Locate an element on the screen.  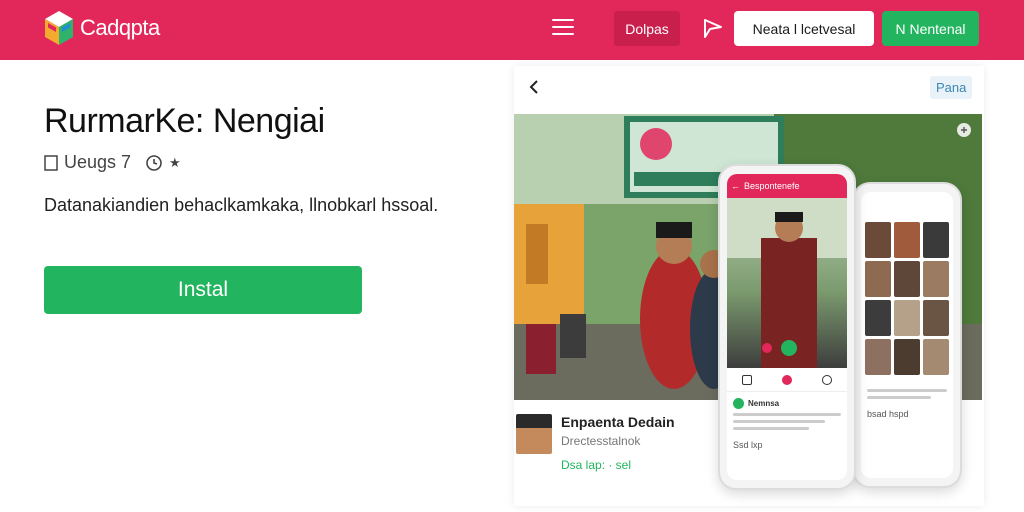
check-icon is located at coordinates (738, 403).